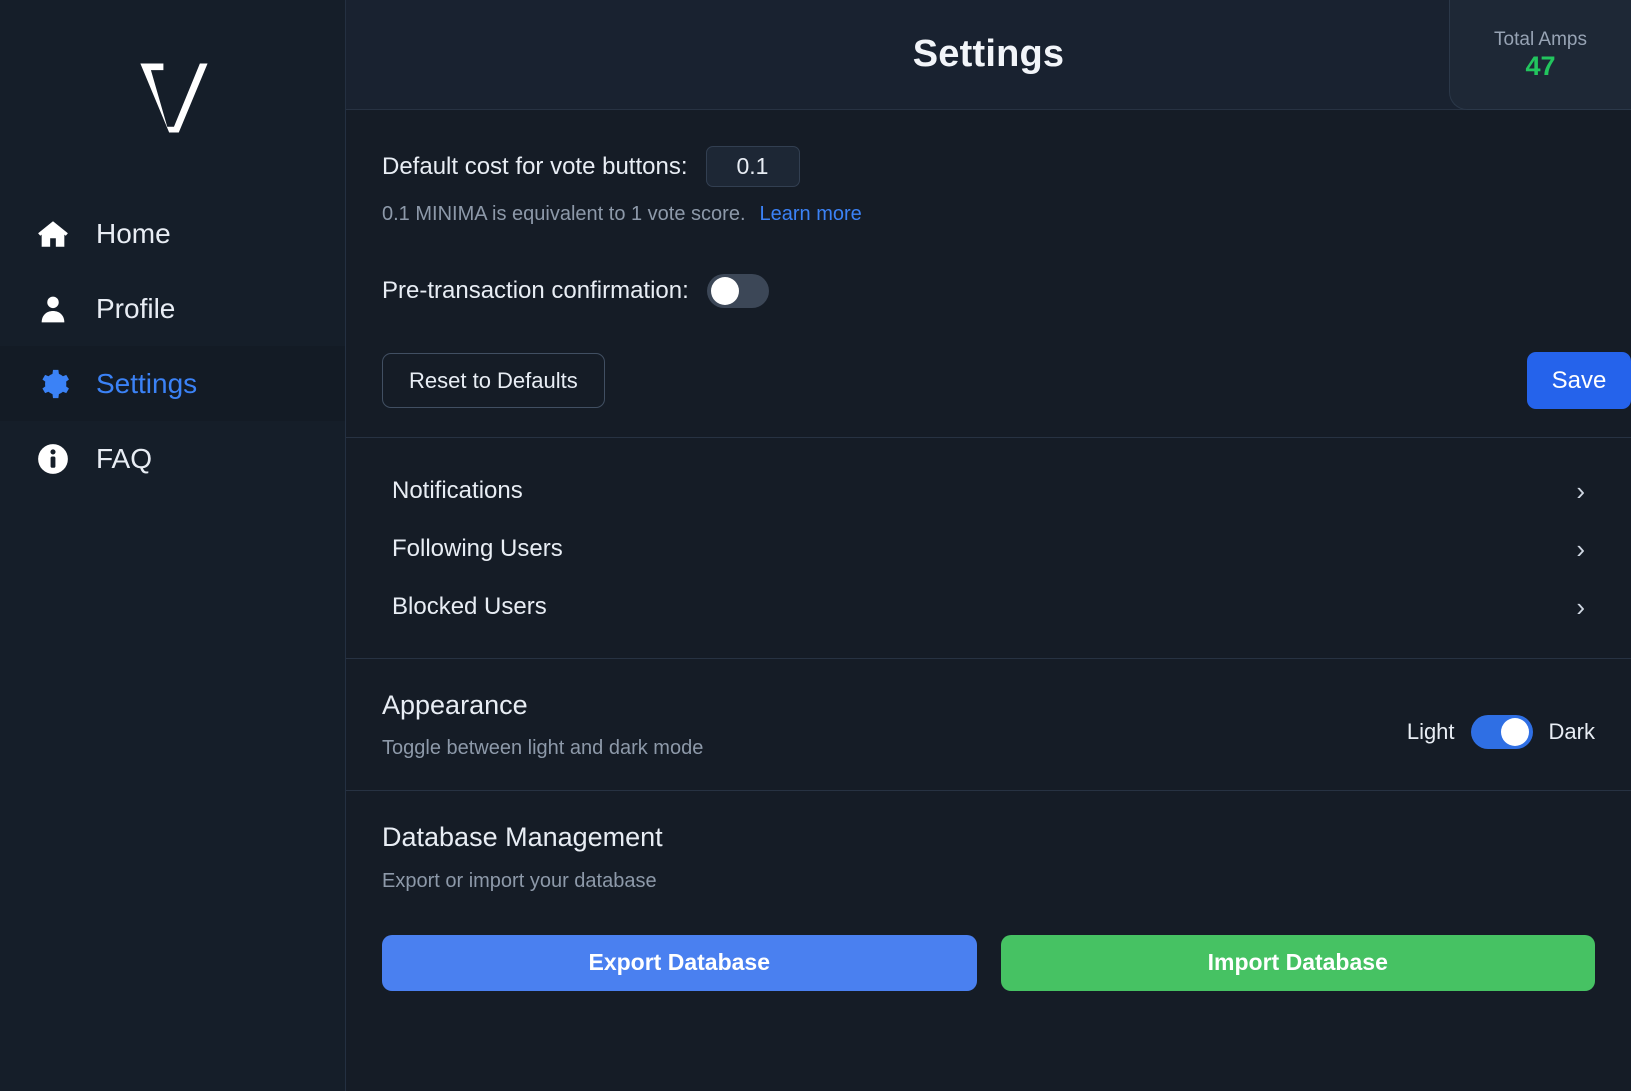  Describe the element at coordinates (1579, 380) in the screenshot. I see `save-button: Save` at that location.